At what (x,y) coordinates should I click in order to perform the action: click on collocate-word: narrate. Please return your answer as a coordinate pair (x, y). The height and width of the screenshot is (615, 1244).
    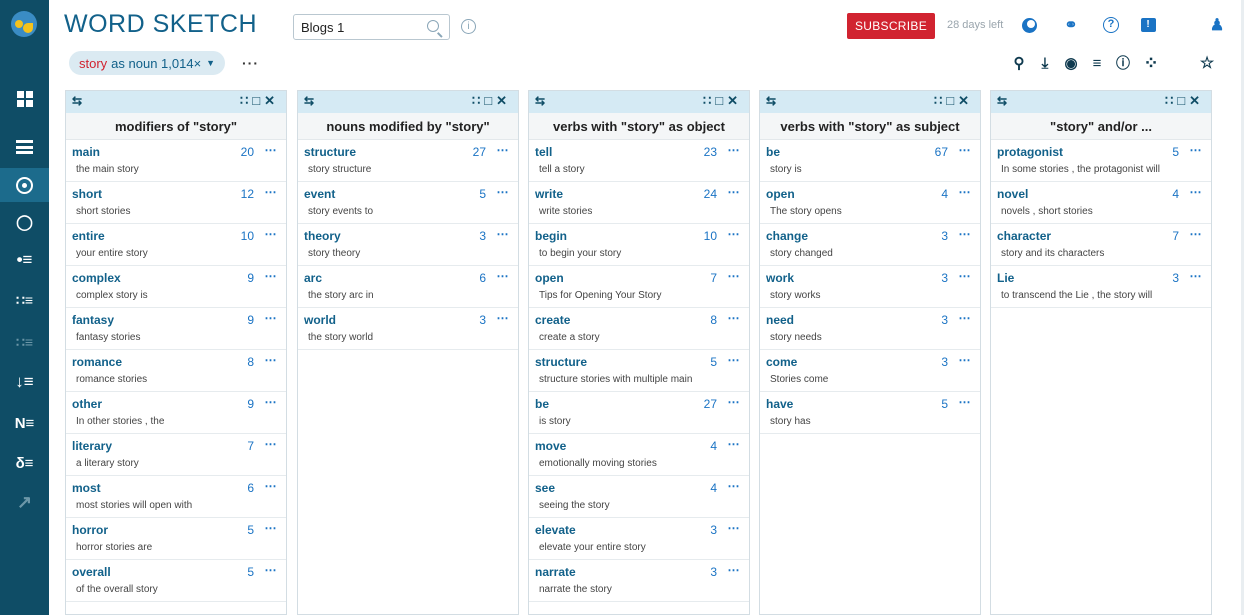
    Looking at the image, I should click on (555, 572).